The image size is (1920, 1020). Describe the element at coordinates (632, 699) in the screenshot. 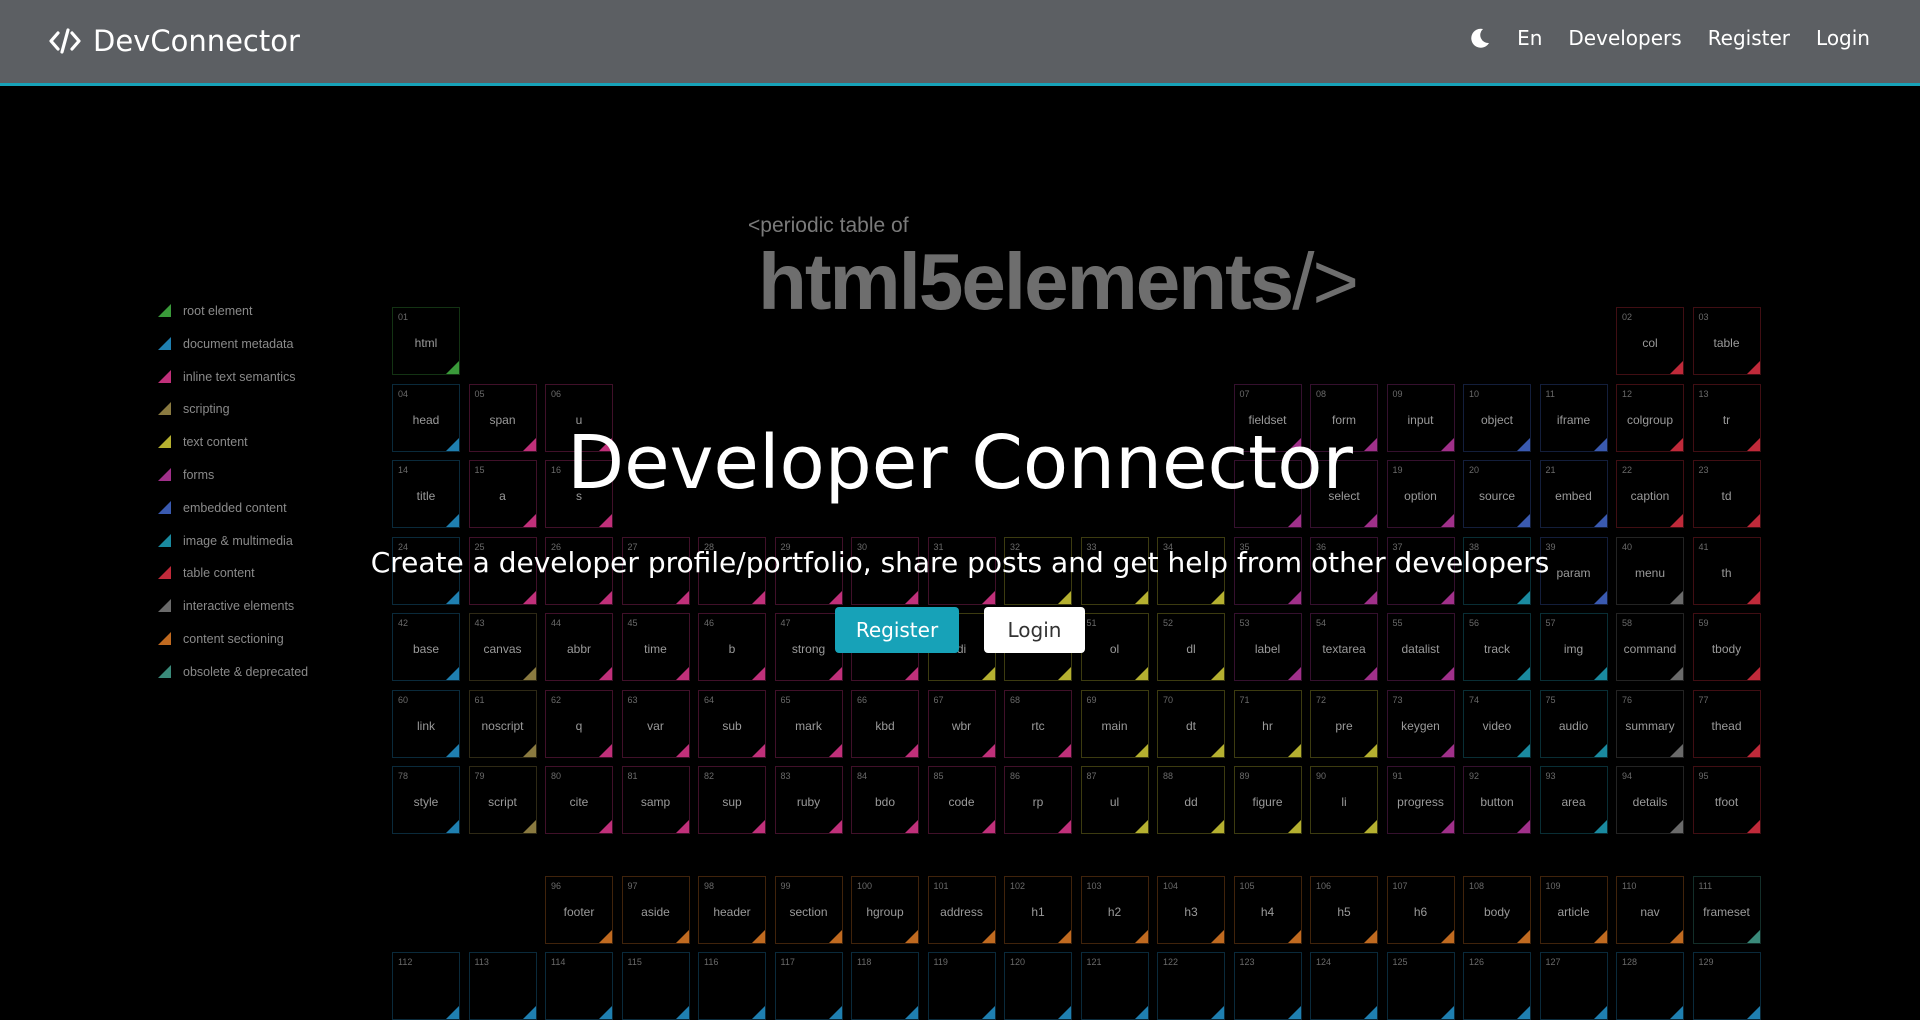

I see `tile-number: 63` at that location.